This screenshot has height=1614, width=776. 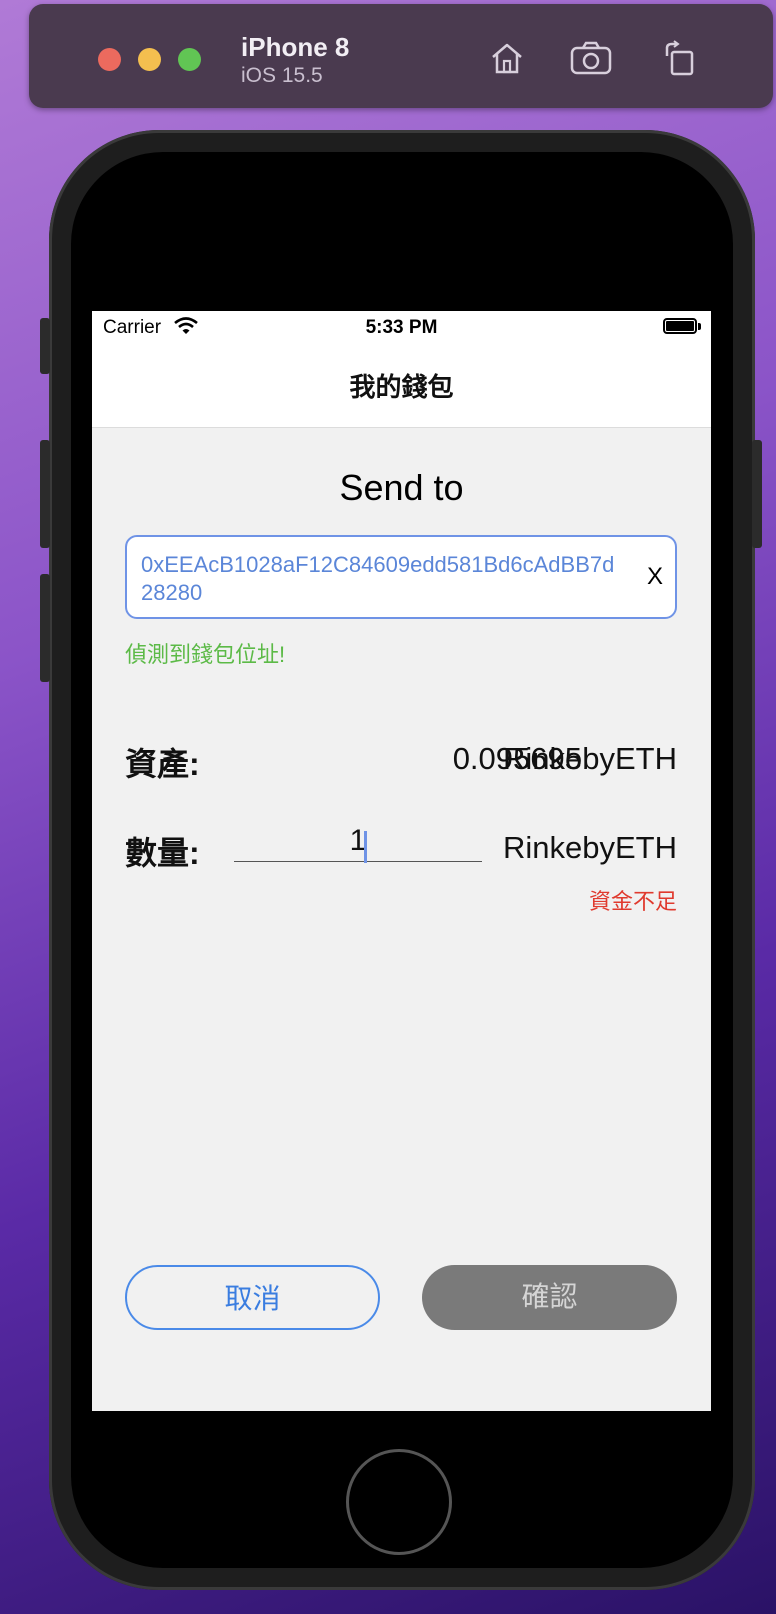 What do you see at coordinates (149, 59) in the screenshot?
I see `minimize-window-button` at bounding box center [149, 59].